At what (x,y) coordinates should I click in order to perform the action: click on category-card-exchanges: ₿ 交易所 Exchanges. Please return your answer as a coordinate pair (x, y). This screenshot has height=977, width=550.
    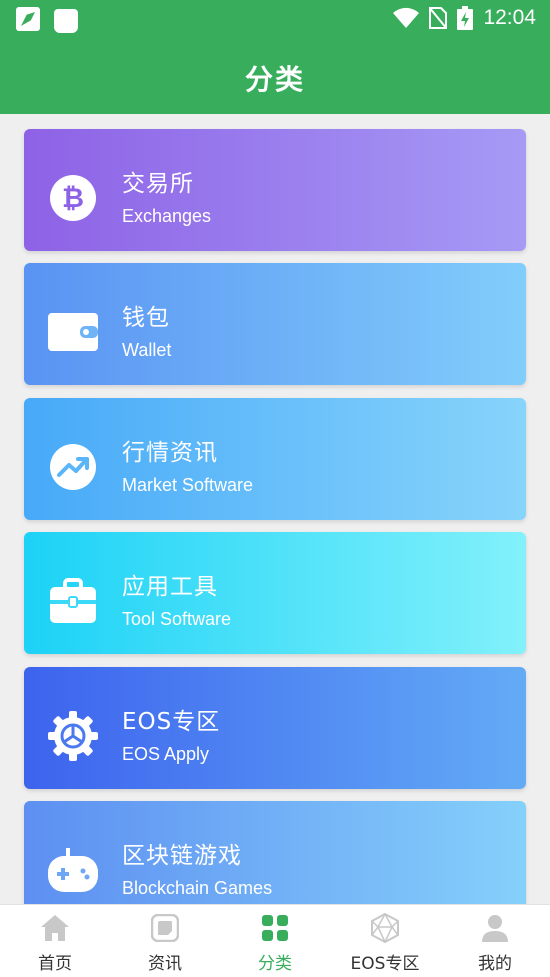
    Looking at the image, I should click on (275, 190).